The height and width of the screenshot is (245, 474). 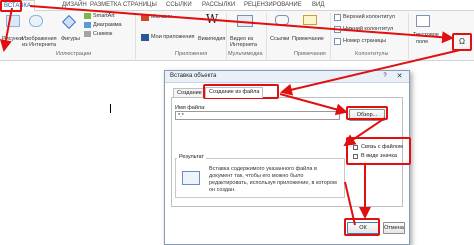 I want to click on close-icon: ✕, so click(x=399, y=76).